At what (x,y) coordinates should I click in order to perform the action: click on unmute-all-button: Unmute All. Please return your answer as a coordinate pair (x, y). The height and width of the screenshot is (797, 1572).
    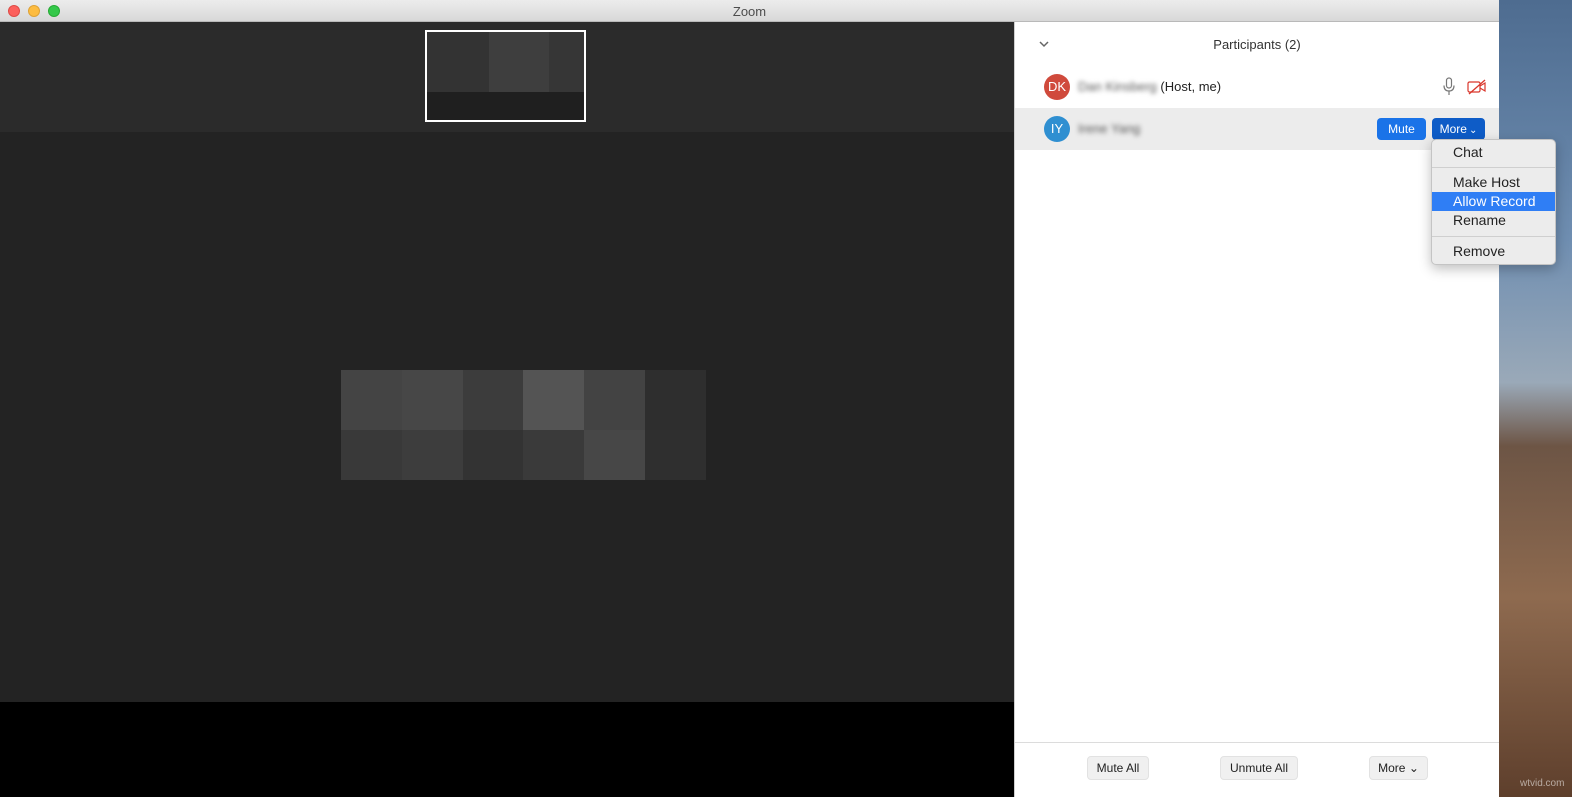
    Looking at the image, I should click on (1259, 768).